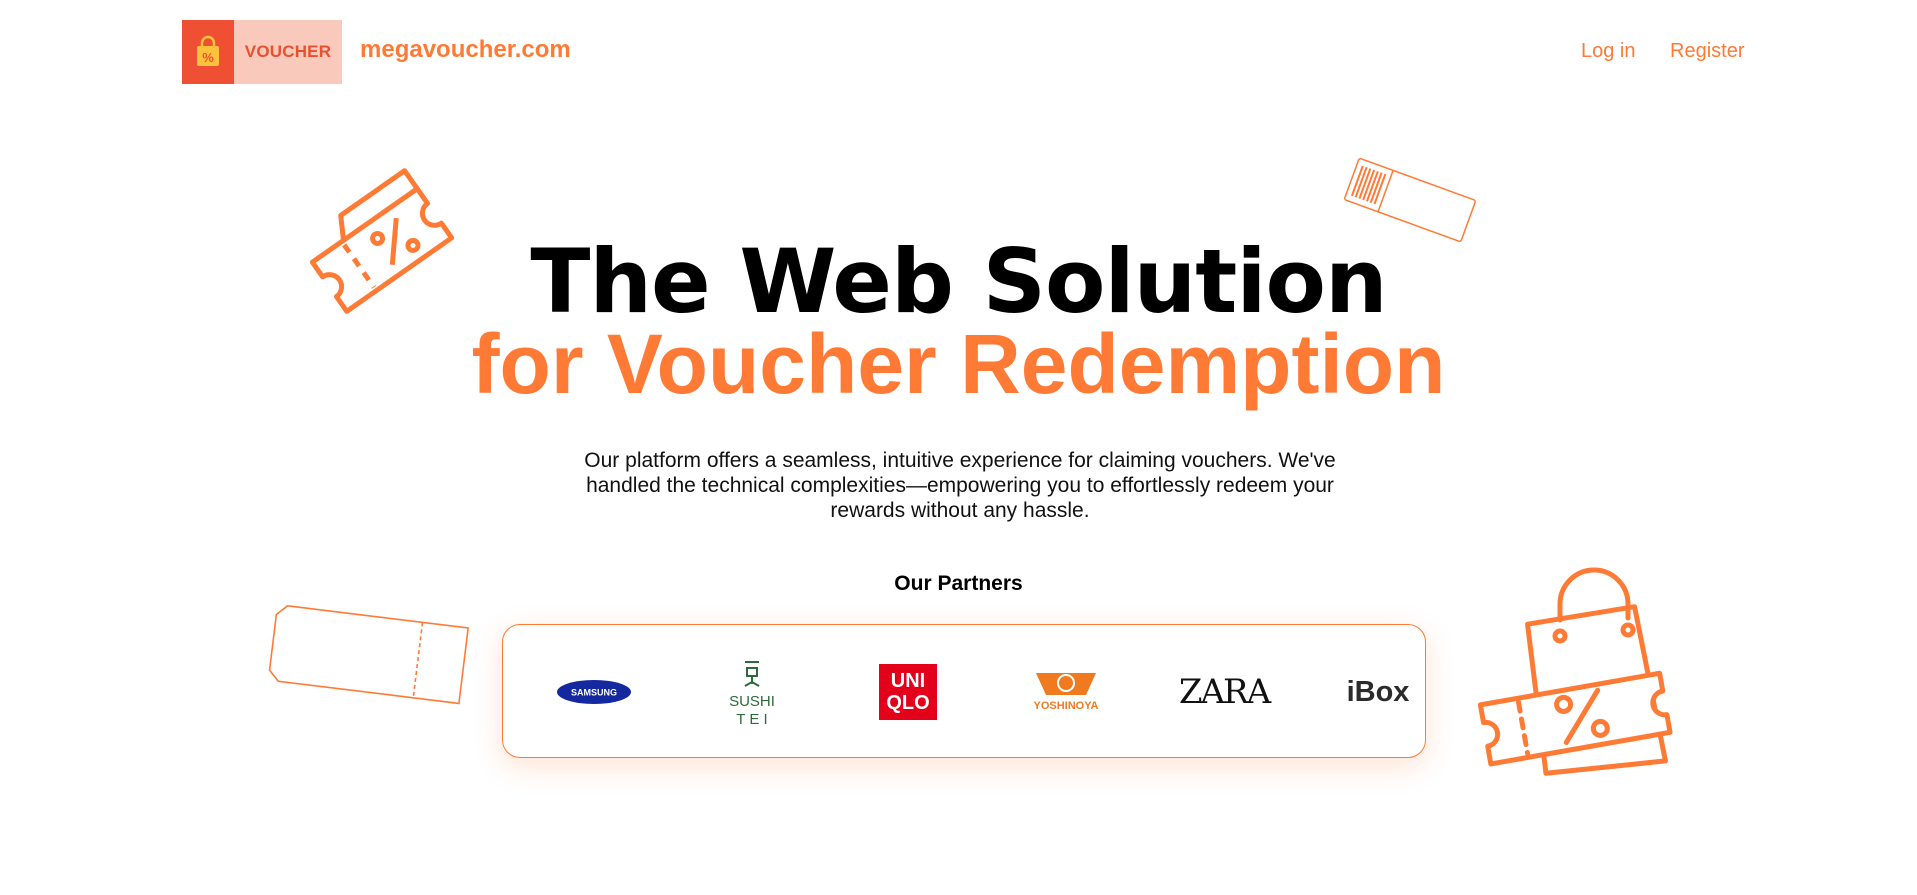 The image size is (1917, 895). What do you see at coordinates (958, 583) in the screenshot?
I see `partners-title: Our Partners` at bounding box center [958, 583].